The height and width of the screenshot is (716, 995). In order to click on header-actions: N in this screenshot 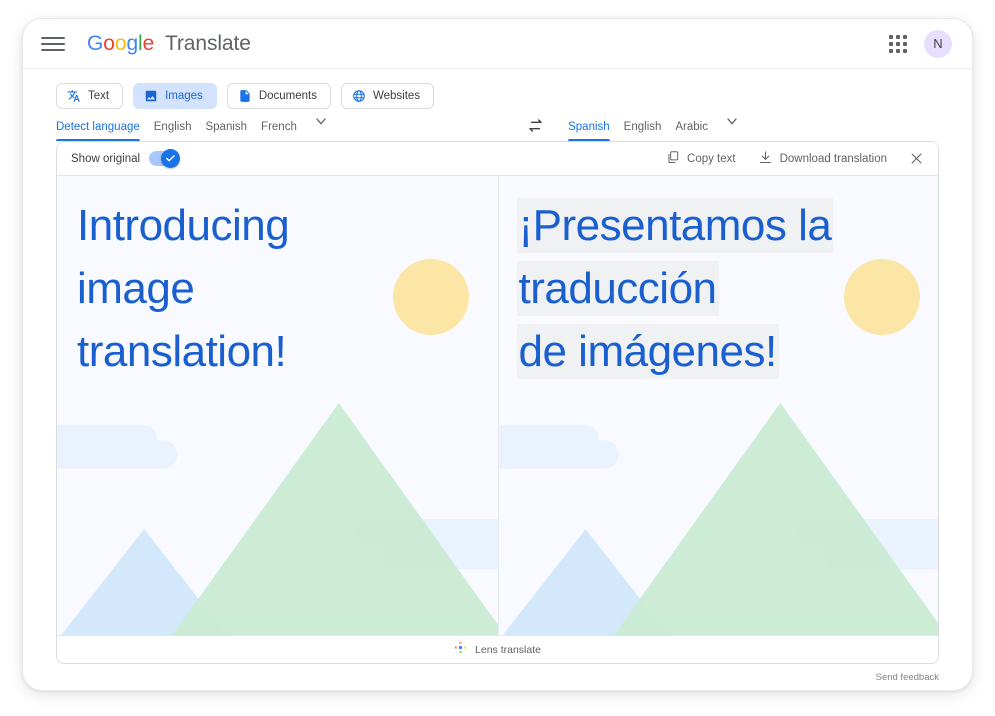, I will do `click(919, 43)`.